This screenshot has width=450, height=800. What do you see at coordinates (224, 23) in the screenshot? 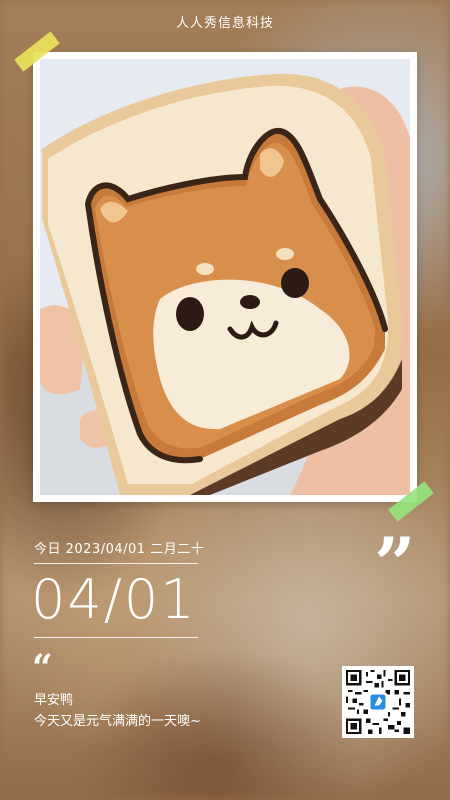
I see `brand-title: 人人秀信息科技` at bounding box center [224, 23].